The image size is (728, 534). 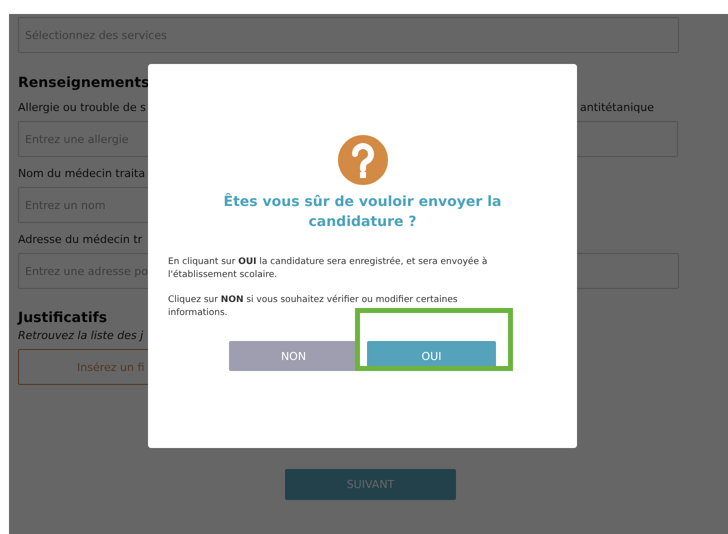 I want to click on field-label: antitétanique, so click(x=616, y=107).